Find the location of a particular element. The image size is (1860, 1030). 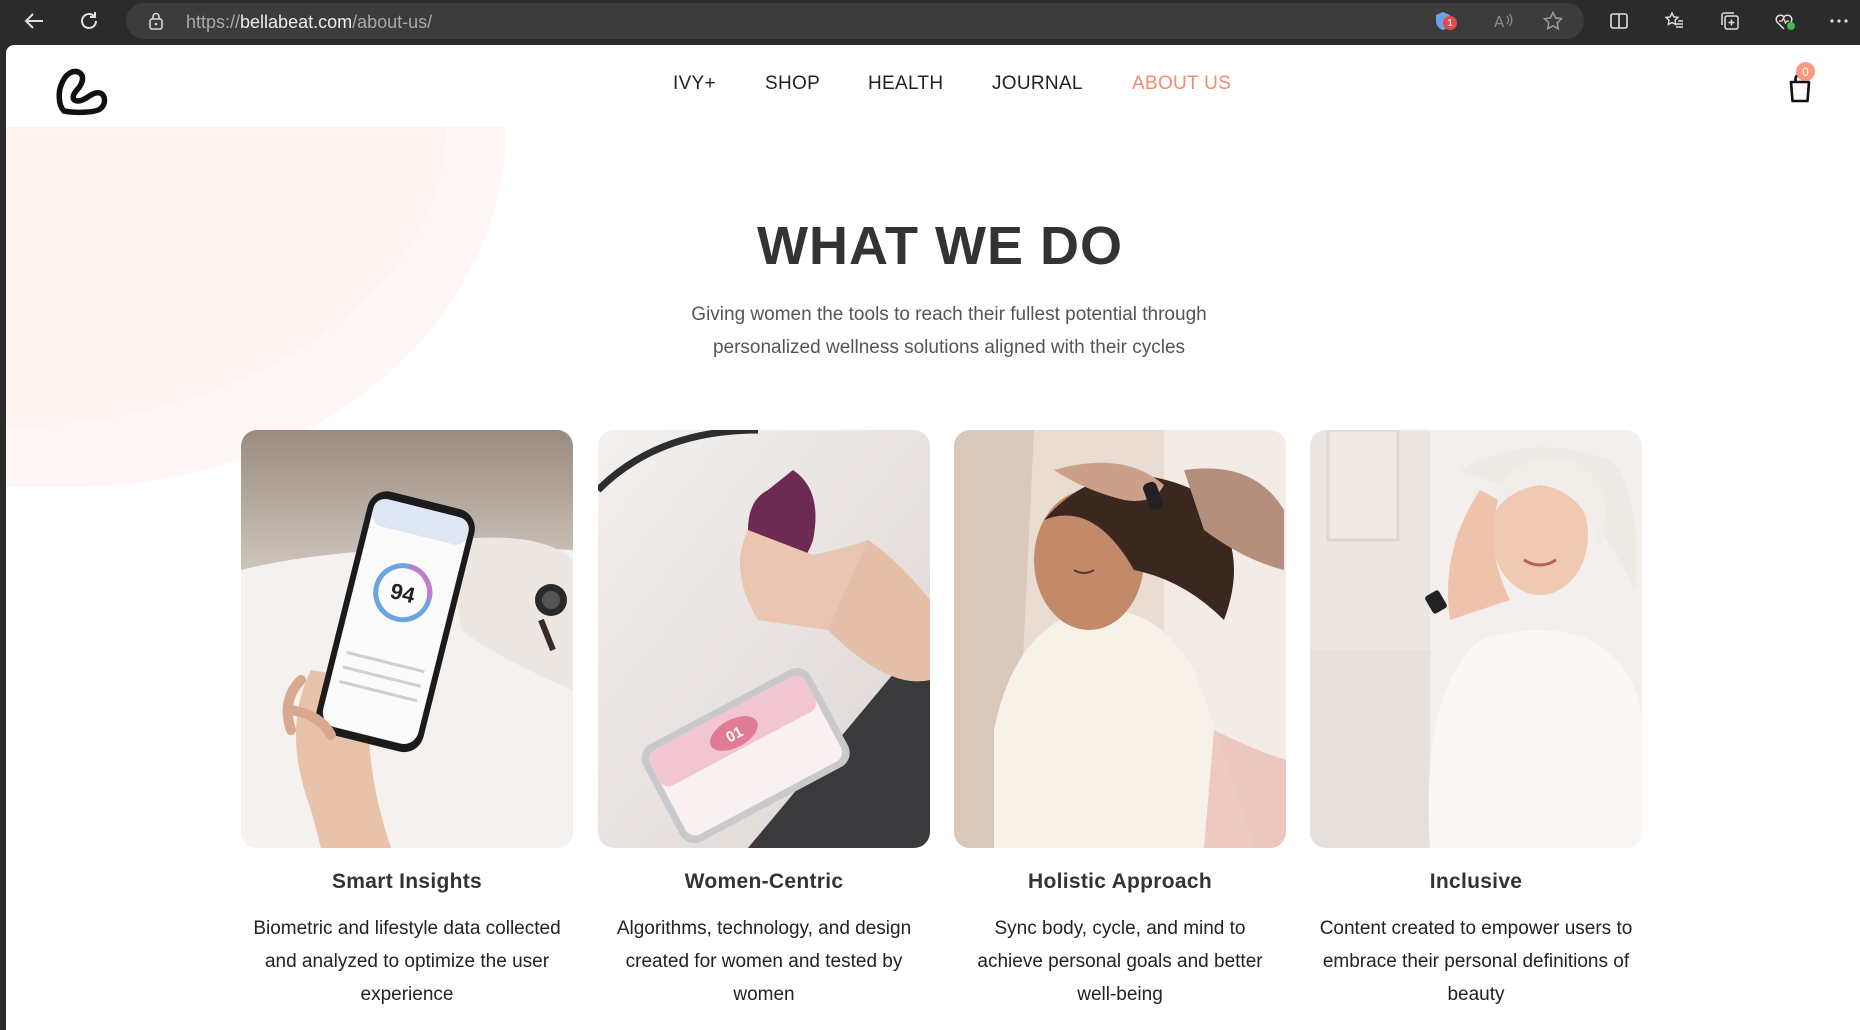

decorative-background-shape-inner is located at coordinates (226, 277).